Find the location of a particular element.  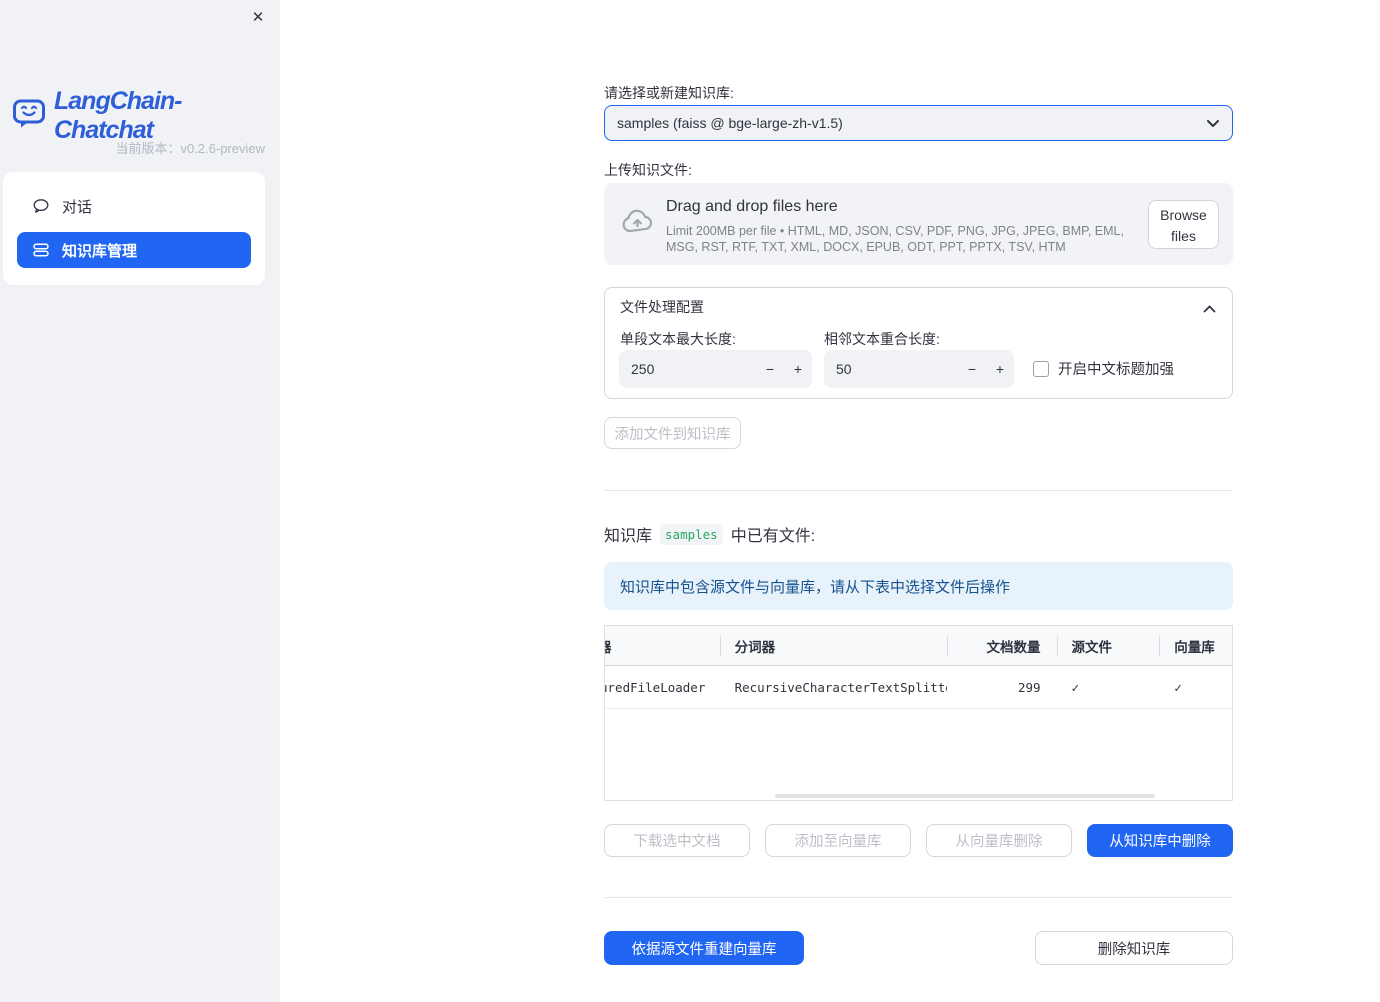

chunk-overlap-value: 50 is located at coordinates (891, 369).